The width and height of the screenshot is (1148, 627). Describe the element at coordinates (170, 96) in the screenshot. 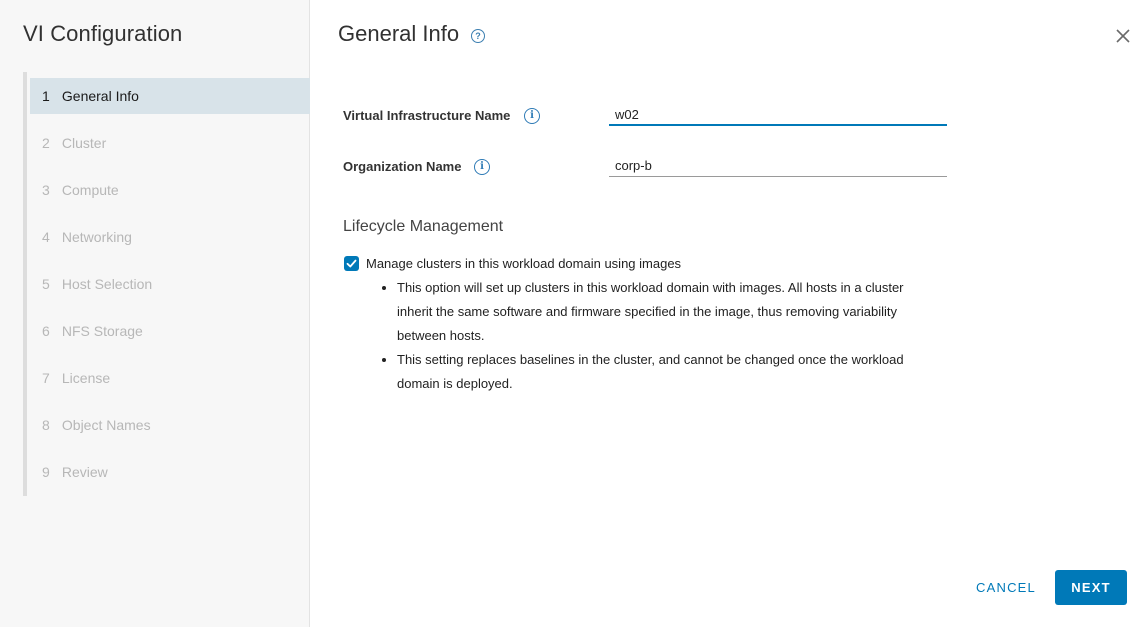

I see `step-general-info: 1 General Info` at that location.